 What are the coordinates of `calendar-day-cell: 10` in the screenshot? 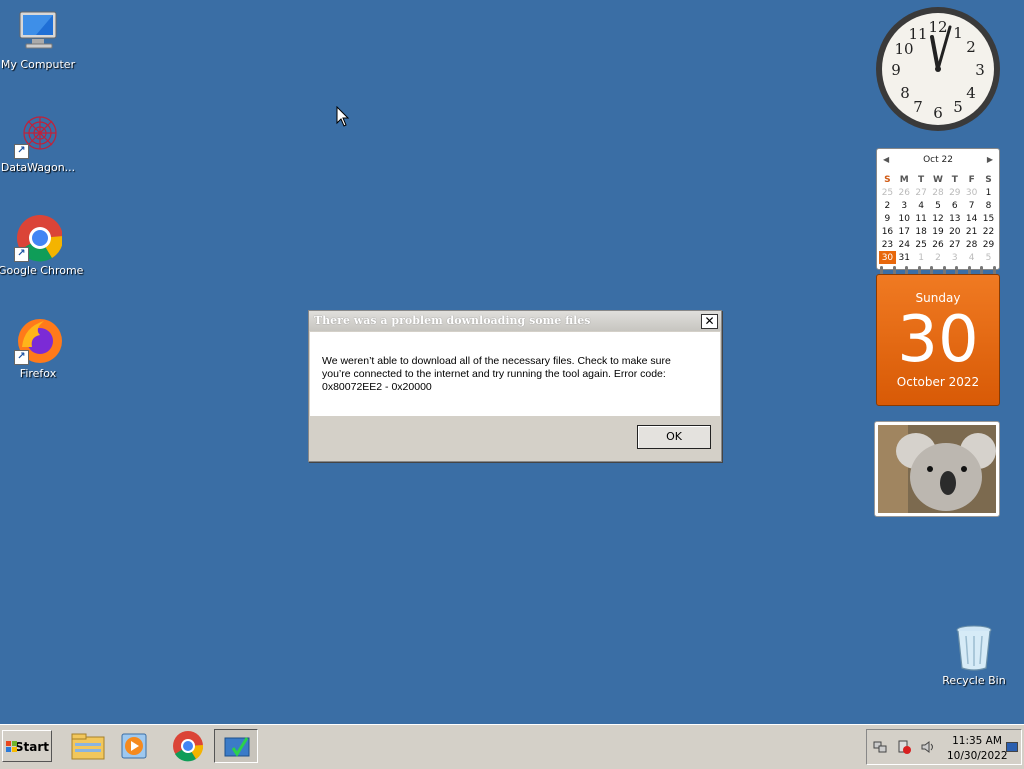 It's located at (904, 218).